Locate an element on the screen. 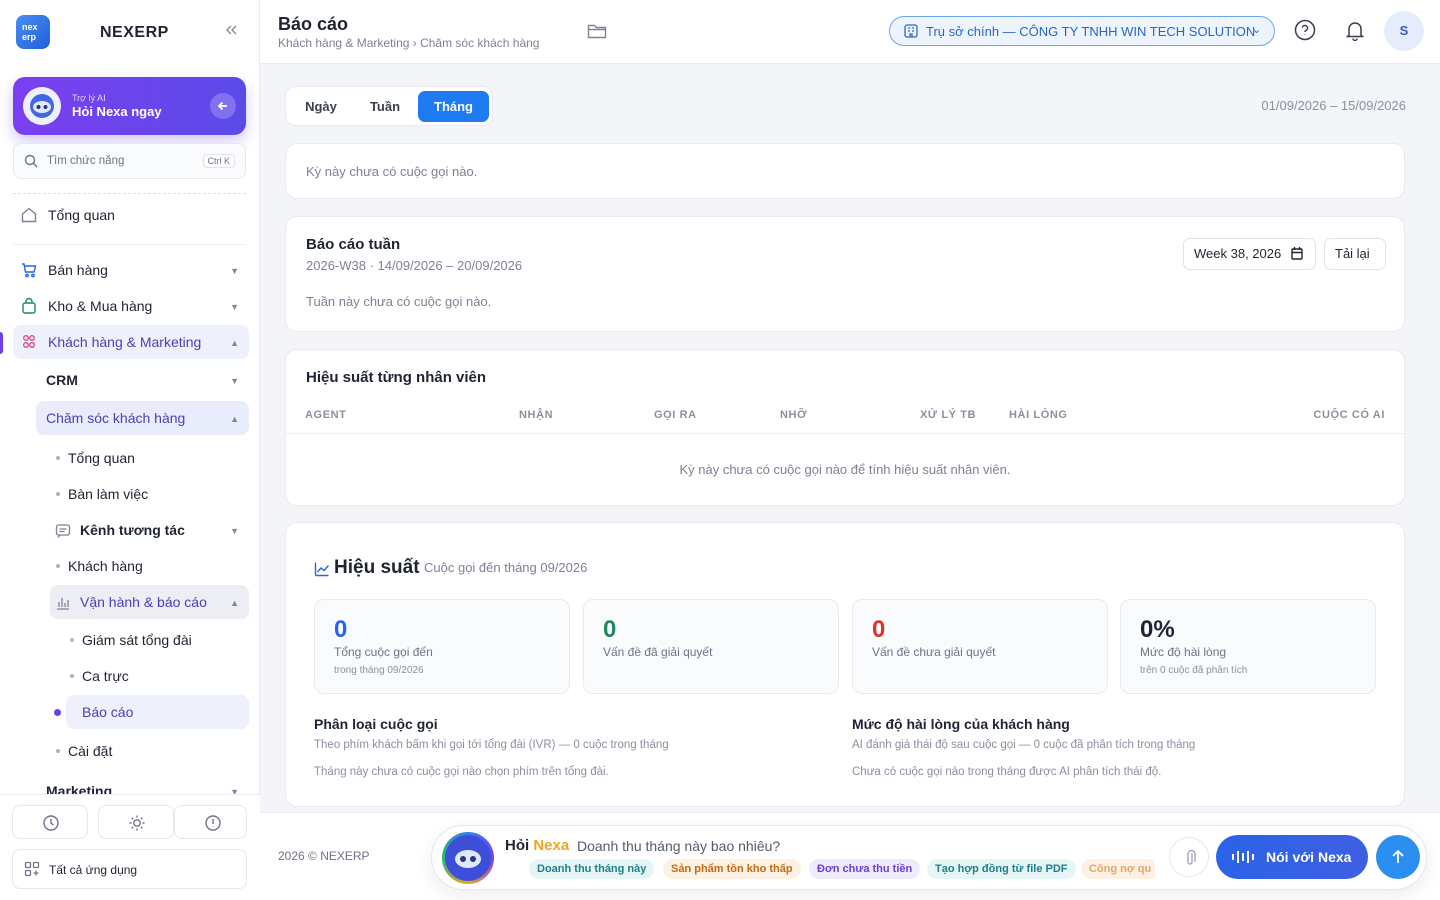 This screenshot has width=1440, height=900. sidebar-footer: Tất cả ứng dụng is located at coordinates (130, 847).